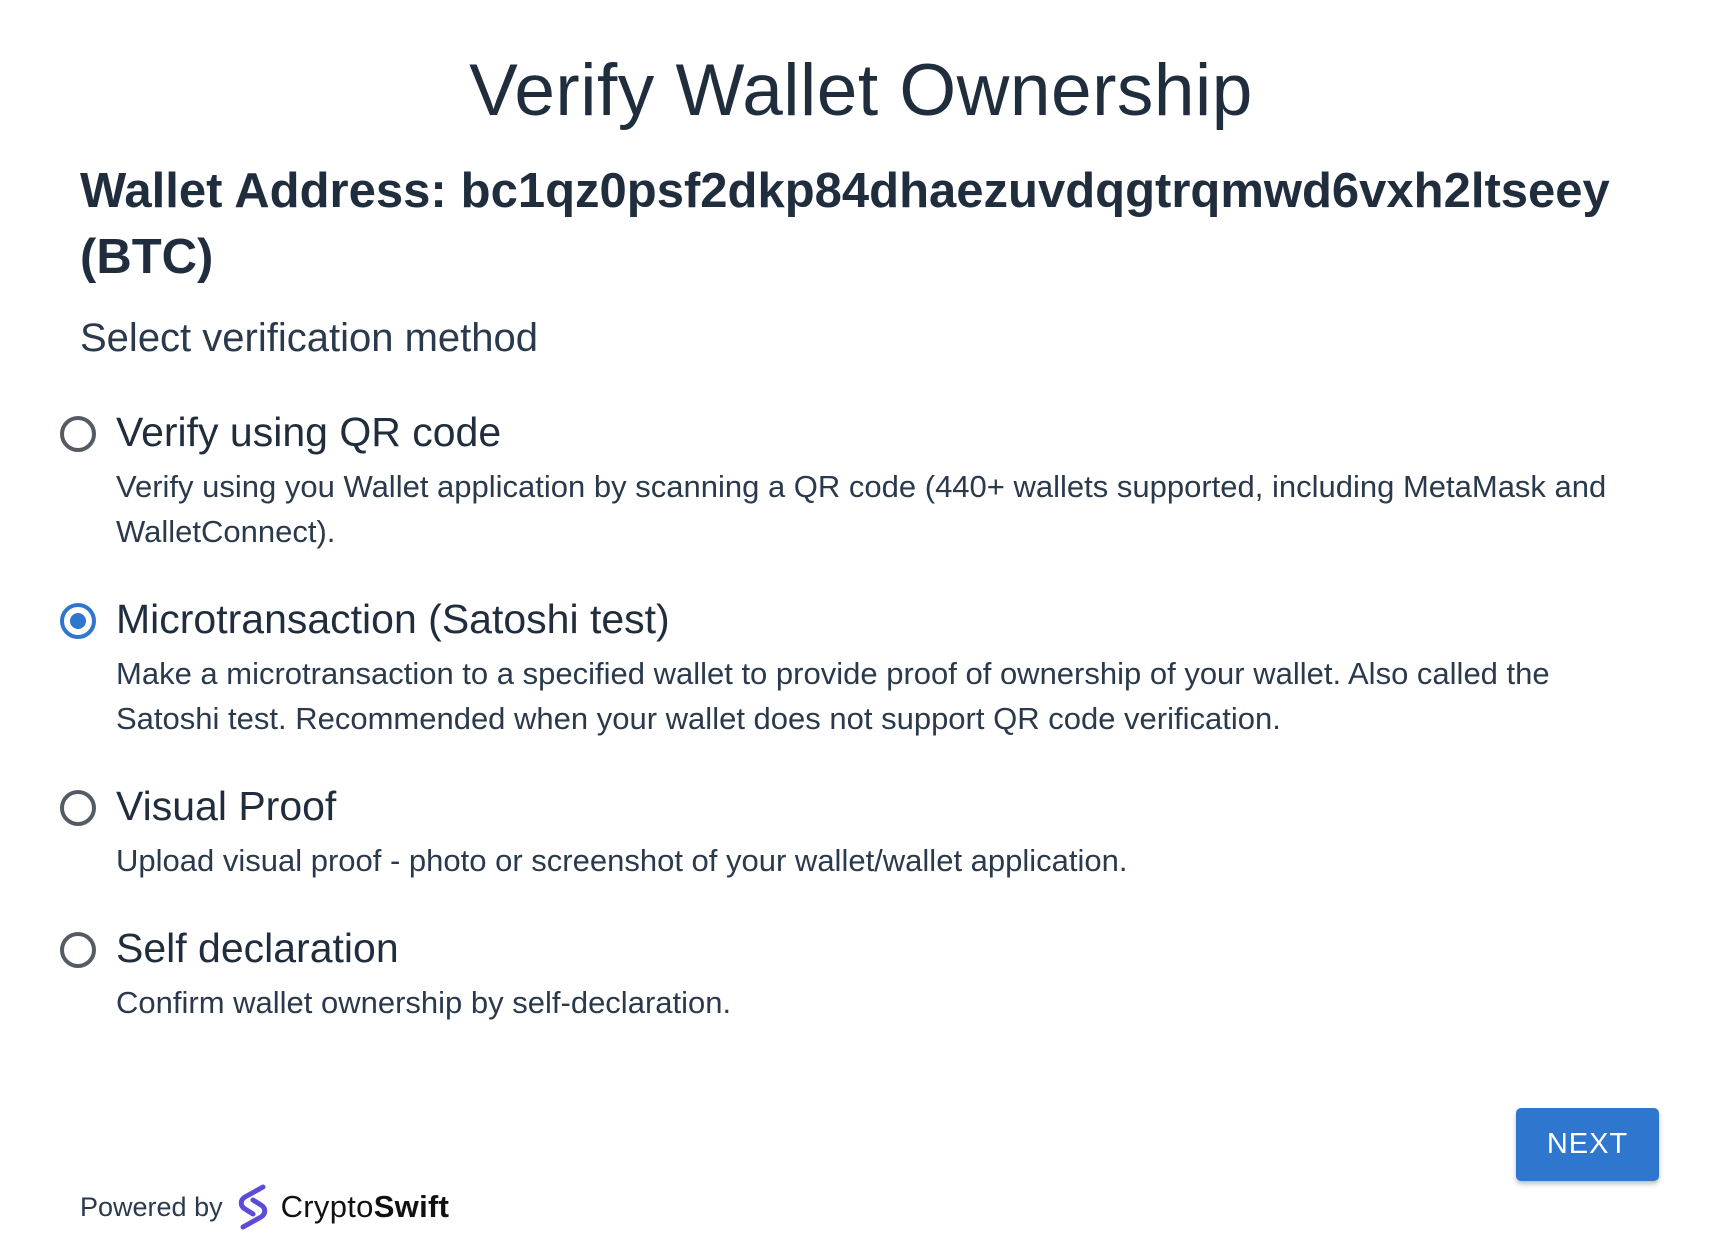 The height and width of the screenshot is (1248, 1722). I want to click on cryptoswift-logo-icon, so click(252, 1207).